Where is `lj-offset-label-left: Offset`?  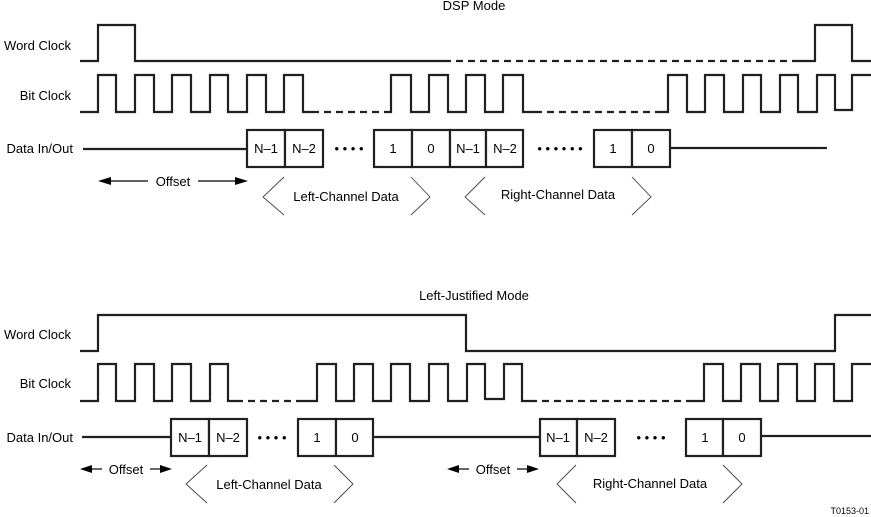 lj-offset-label-left: Offset is located at coordinates (126, 469).